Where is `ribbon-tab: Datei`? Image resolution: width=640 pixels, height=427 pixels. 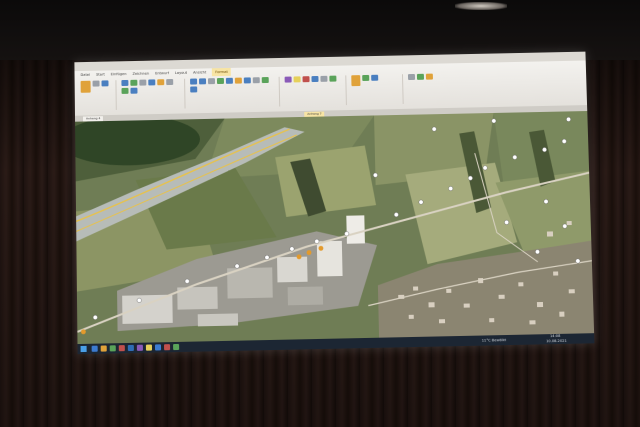
ribbon-tab: Datei is located at coordinates (85, 75).